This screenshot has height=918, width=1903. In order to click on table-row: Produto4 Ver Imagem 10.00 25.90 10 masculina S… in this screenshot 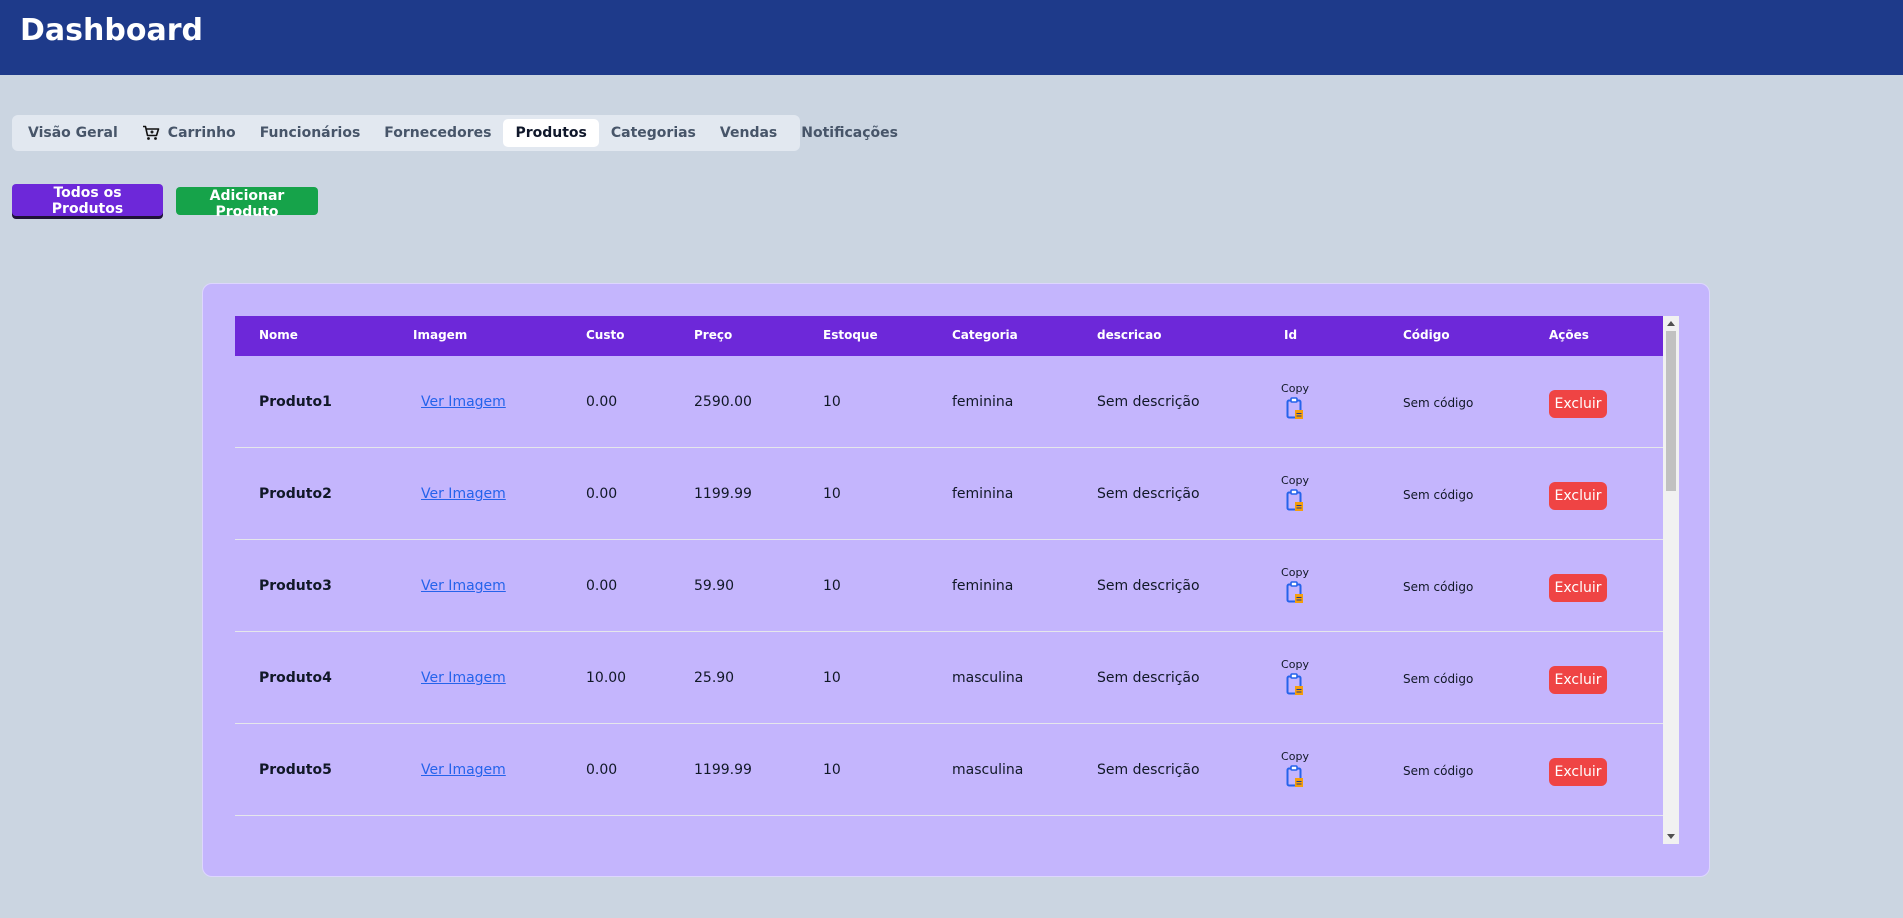, I will do `click(949, 678)`.